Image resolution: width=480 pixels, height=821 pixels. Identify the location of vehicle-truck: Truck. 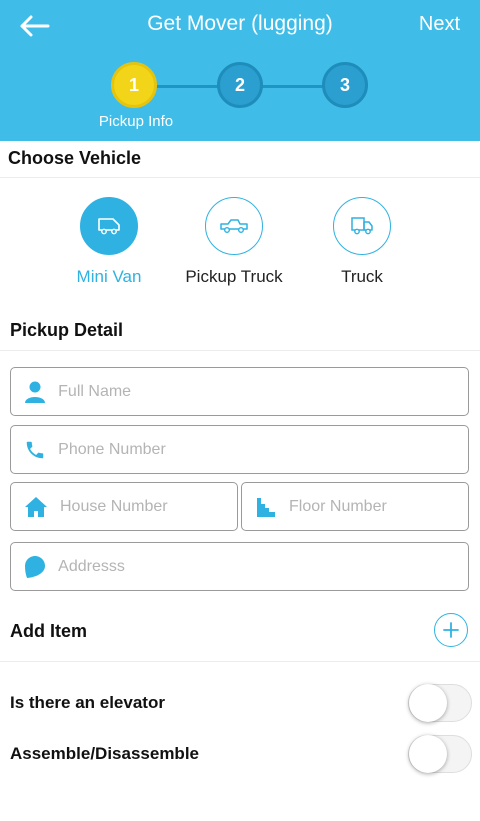
(362, 242).